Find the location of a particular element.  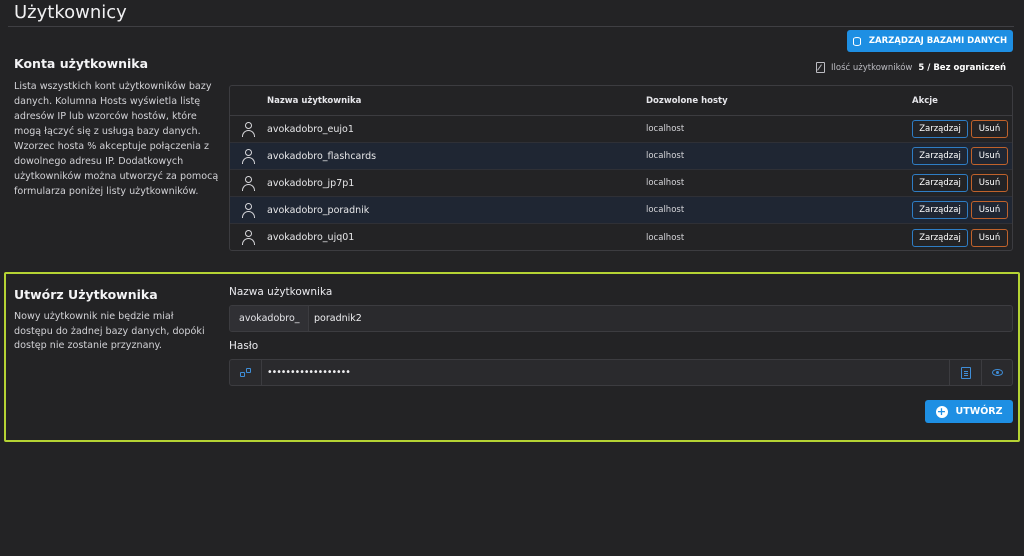

eye-icon is located at coordinates (997, 372).